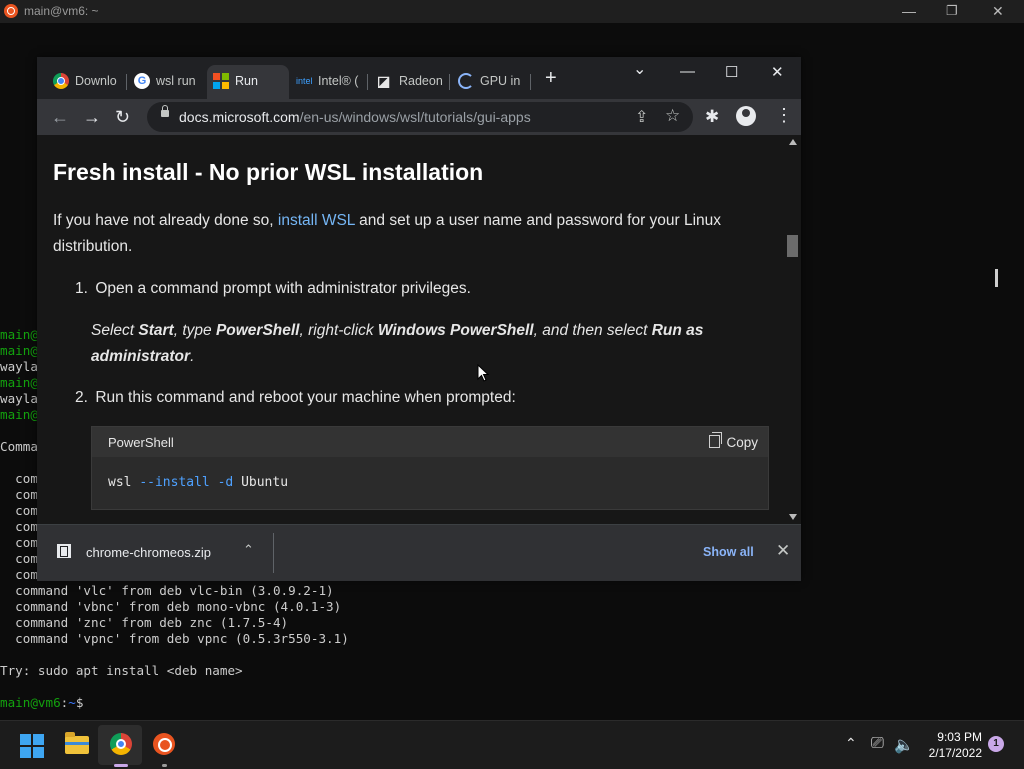 Image resolution: width=1024 pixels, height=769 pixels. Describe the element at coordinates (733, 441) in the screenshot. I see `copy-button: Copy` at that location.